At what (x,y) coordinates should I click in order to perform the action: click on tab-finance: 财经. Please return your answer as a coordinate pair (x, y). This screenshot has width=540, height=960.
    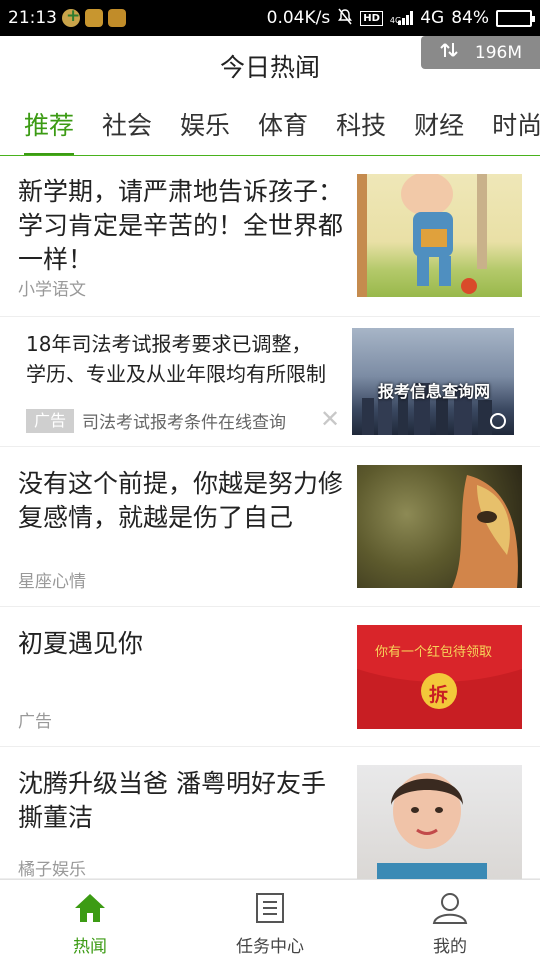
    Looking at the image, I should click on (439, 125).